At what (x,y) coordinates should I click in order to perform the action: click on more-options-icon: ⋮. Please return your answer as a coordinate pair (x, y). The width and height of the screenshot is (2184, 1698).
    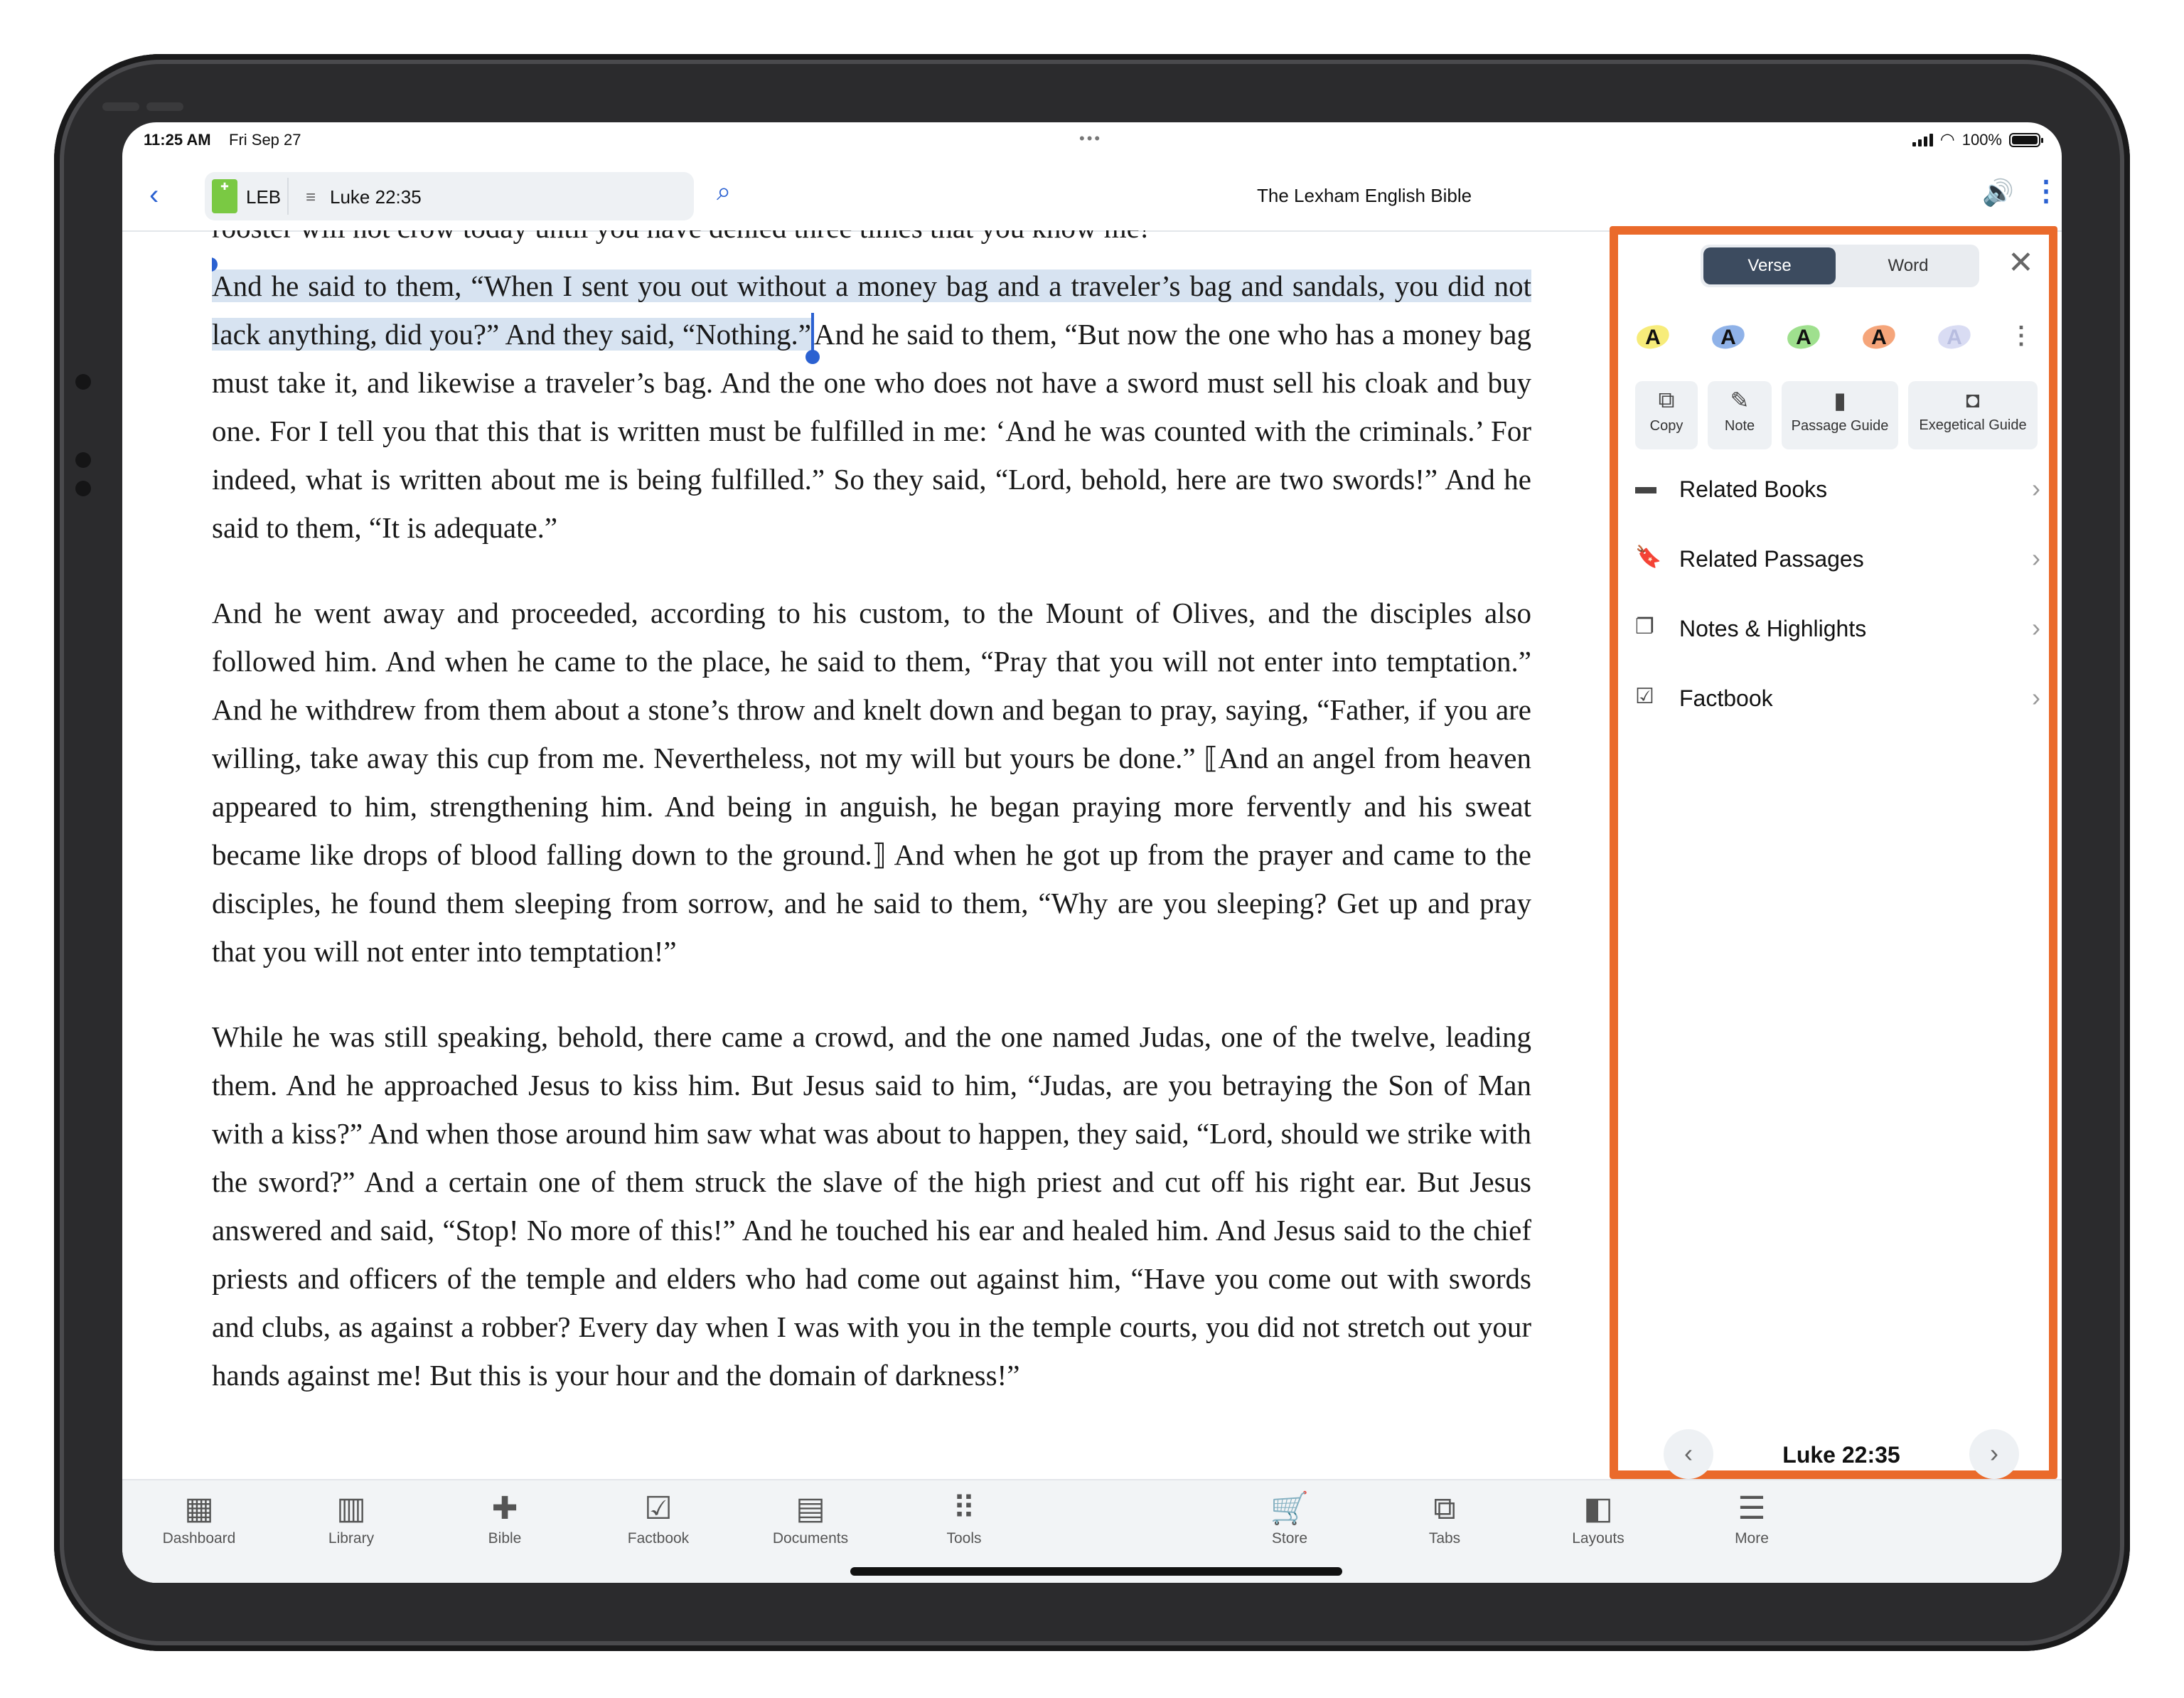
    Looking at the image, I should click on (2046, 192).